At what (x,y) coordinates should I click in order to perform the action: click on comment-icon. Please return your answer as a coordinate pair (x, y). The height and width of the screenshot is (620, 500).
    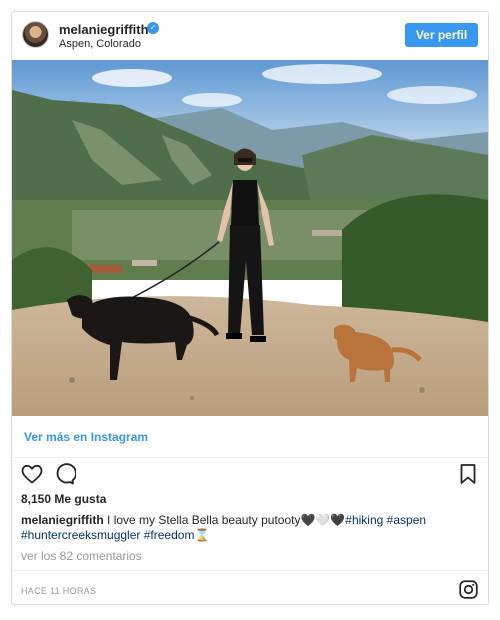
    Looking at the image, I should click on (64, 474).